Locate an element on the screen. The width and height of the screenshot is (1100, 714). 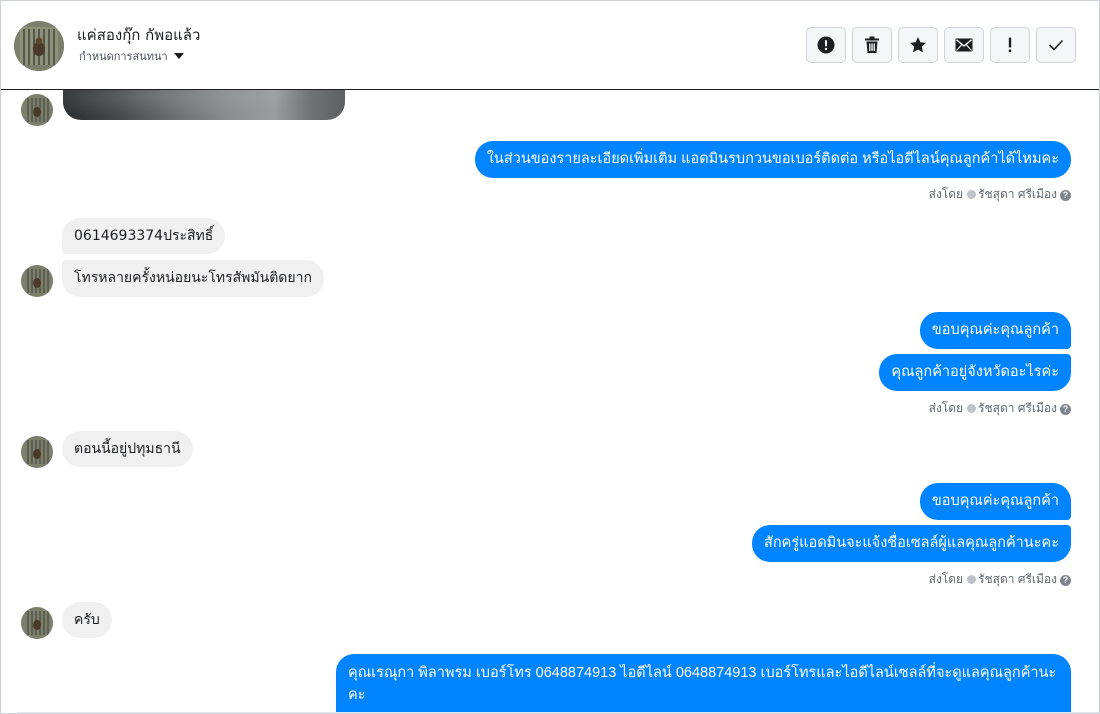
envelope-icon is located at coordinates (964, 45).